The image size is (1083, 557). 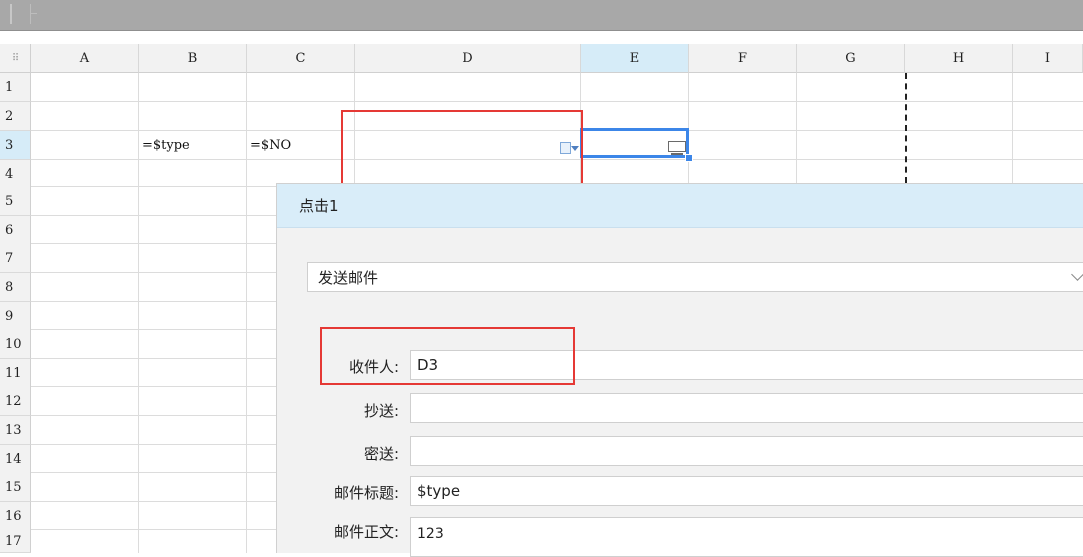 What do you see at coordinates (906, 128) in the screenshot?
I see `page-break-line` at bounding box center [906, 128].